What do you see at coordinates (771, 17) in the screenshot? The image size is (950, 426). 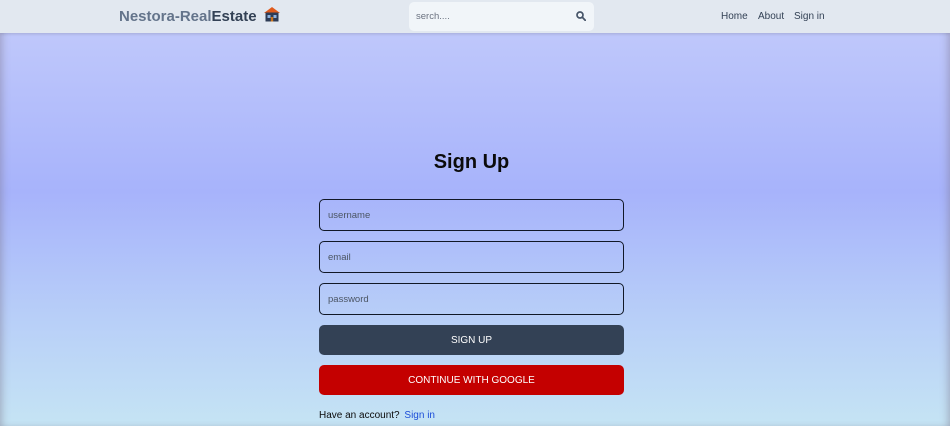 I see `nav-about-link: About` at bounding box center [771, 17].